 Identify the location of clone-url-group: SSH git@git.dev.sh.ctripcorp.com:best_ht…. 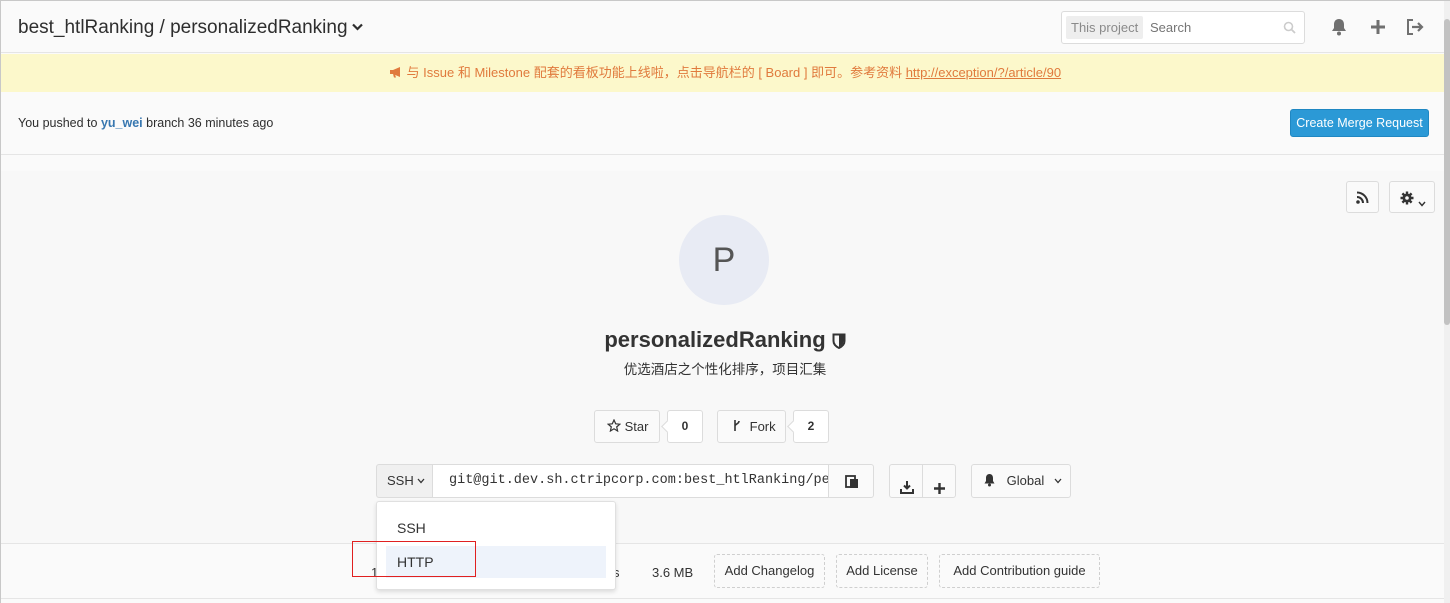
(625, 481).